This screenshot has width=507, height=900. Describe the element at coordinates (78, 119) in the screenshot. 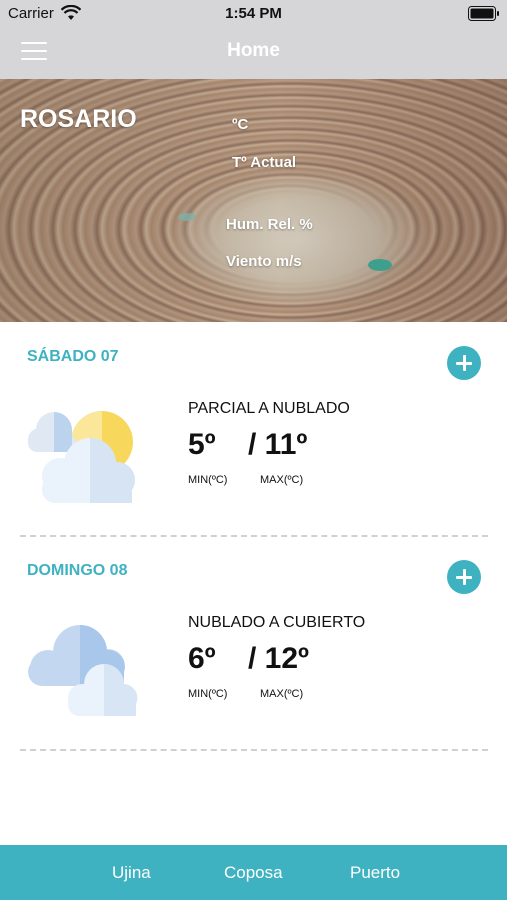

I see `city-name: ROSARIO` at that location.